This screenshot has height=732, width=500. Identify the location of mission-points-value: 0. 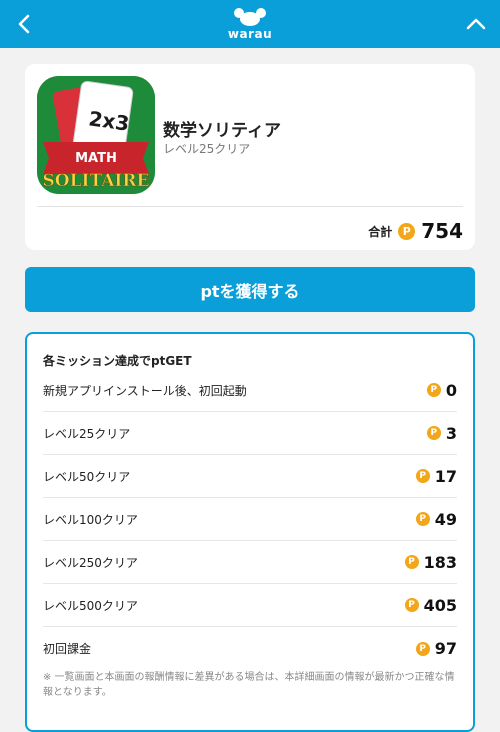
(451, 390).